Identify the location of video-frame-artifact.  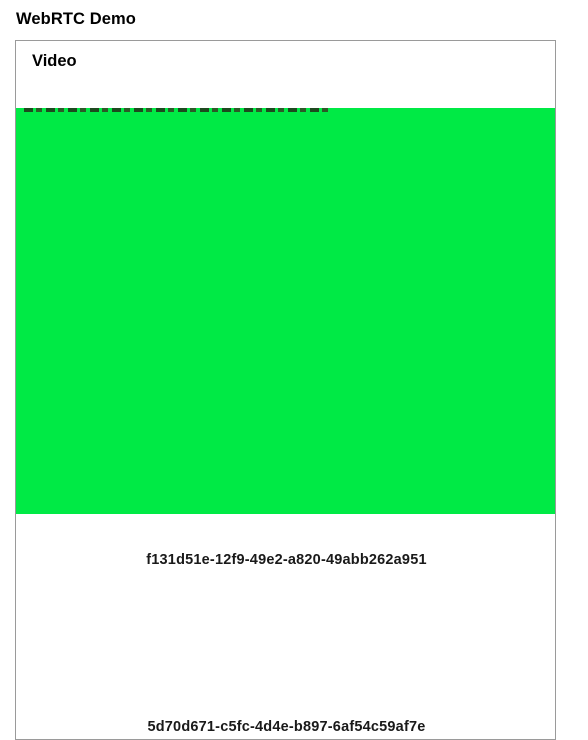
(176, 110).